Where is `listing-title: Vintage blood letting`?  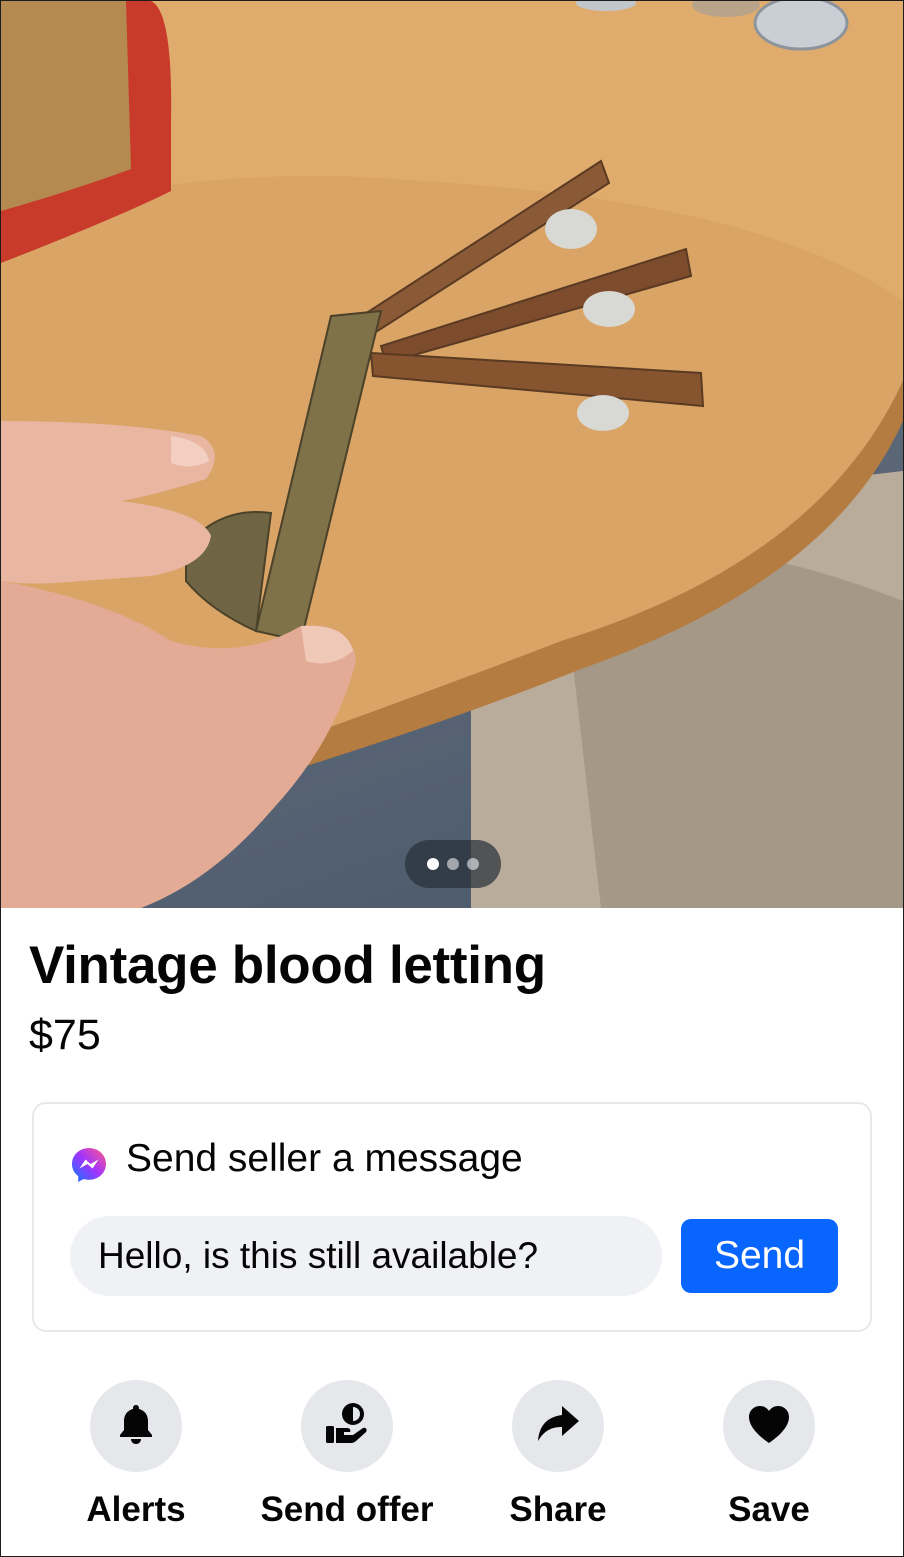 listing-title: Vintage blood letting is located at coordinates (287, 965).